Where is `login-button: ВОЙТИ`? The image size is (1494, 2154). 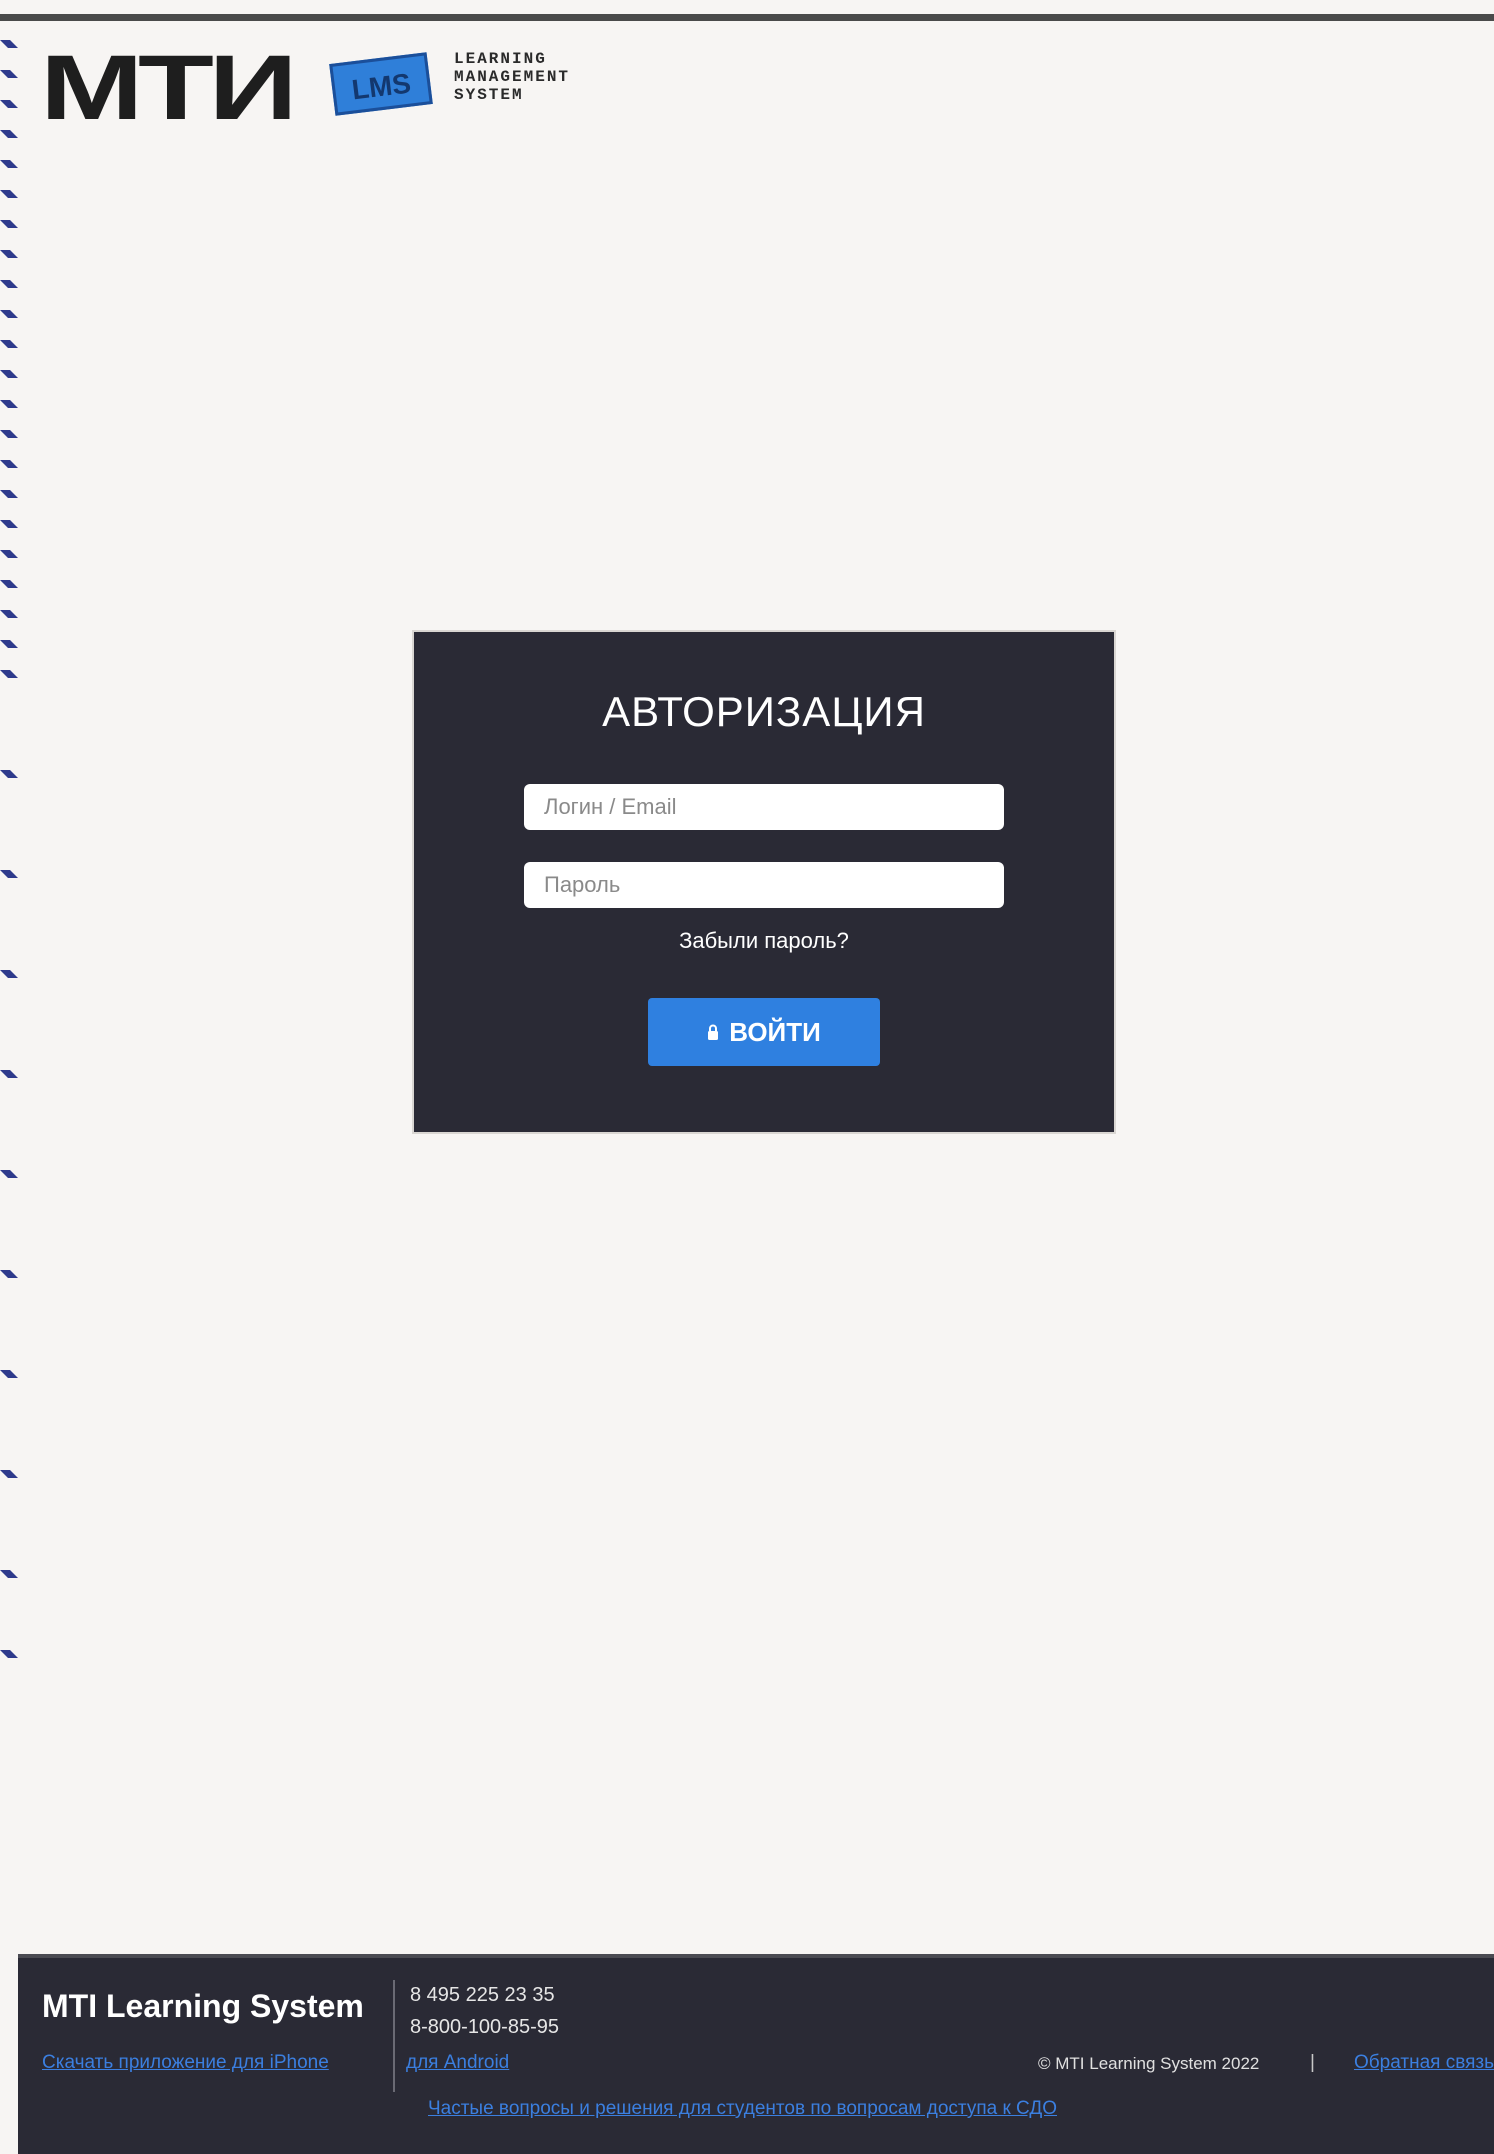 login-button: ВОЙТИ is located at coordinates (764, 1032).